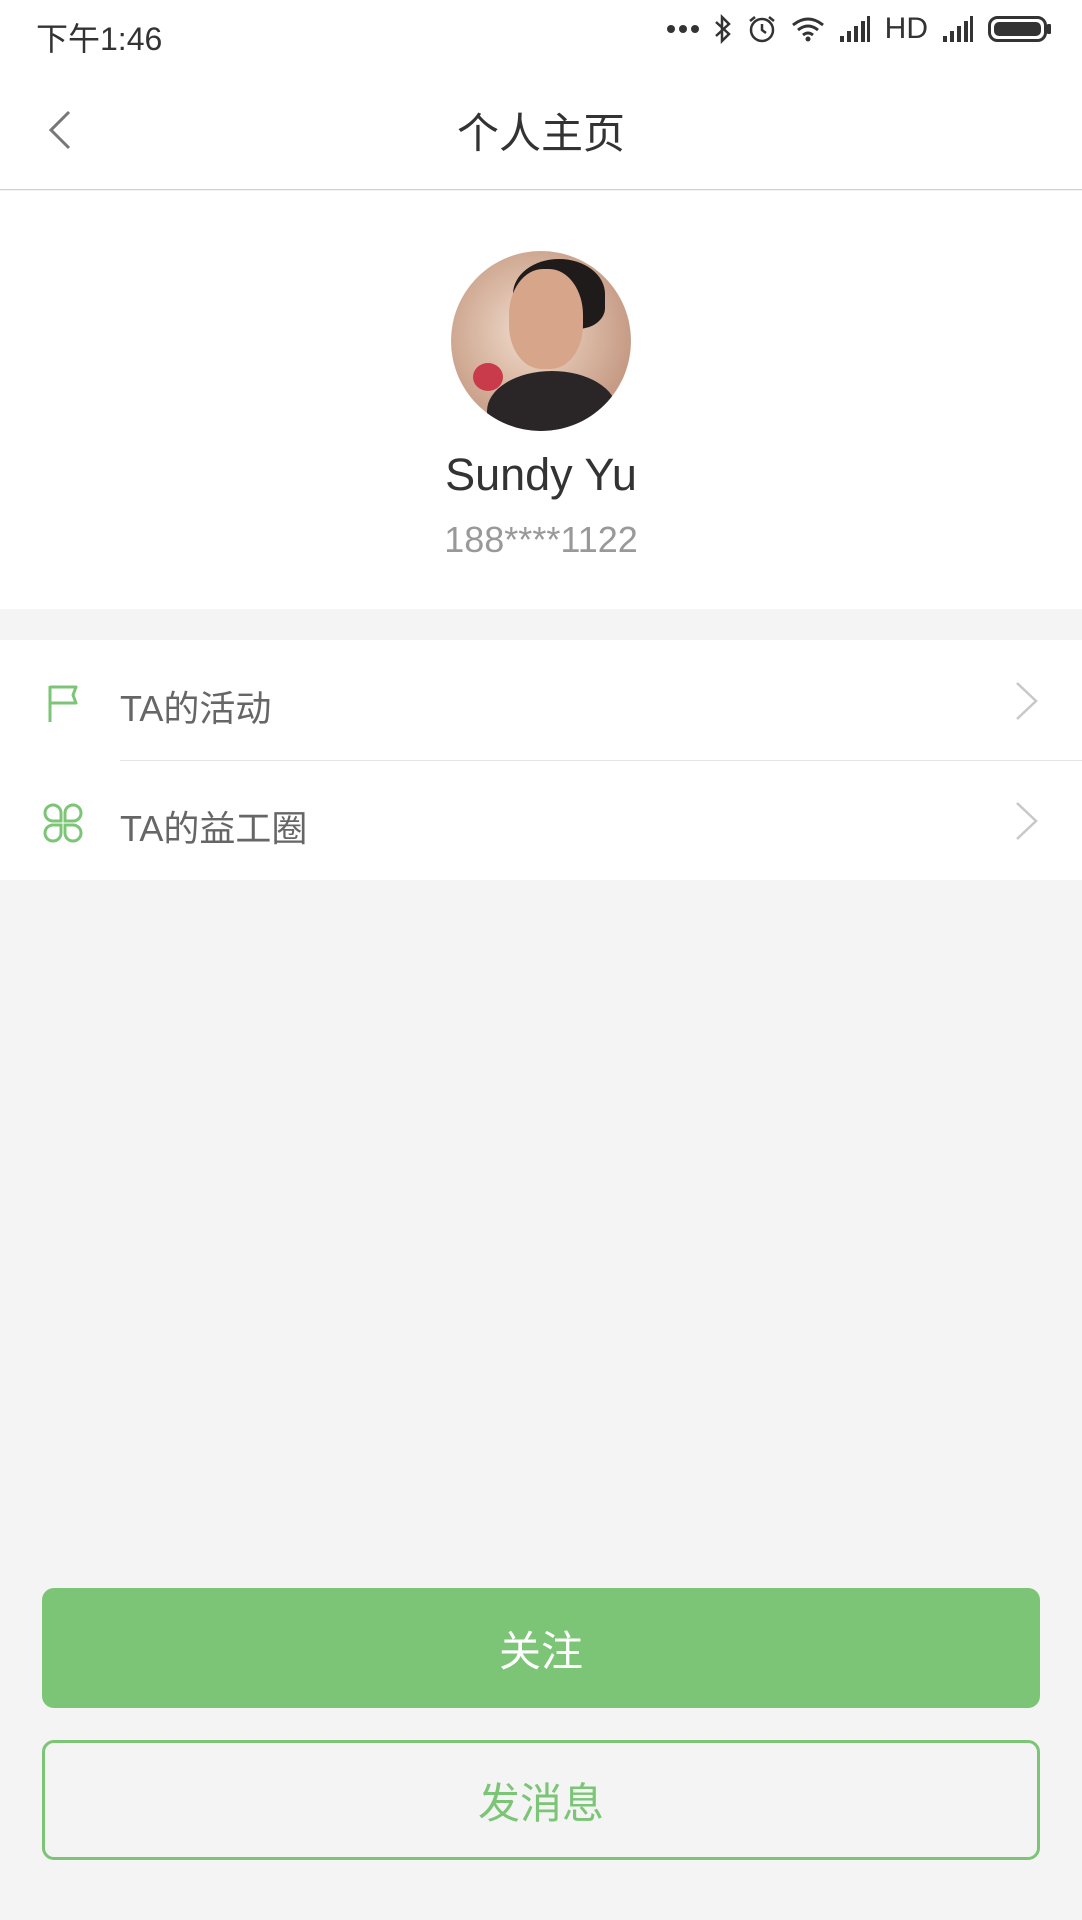  I want to click on user-name: Sundy Yu, so click(541, 474).